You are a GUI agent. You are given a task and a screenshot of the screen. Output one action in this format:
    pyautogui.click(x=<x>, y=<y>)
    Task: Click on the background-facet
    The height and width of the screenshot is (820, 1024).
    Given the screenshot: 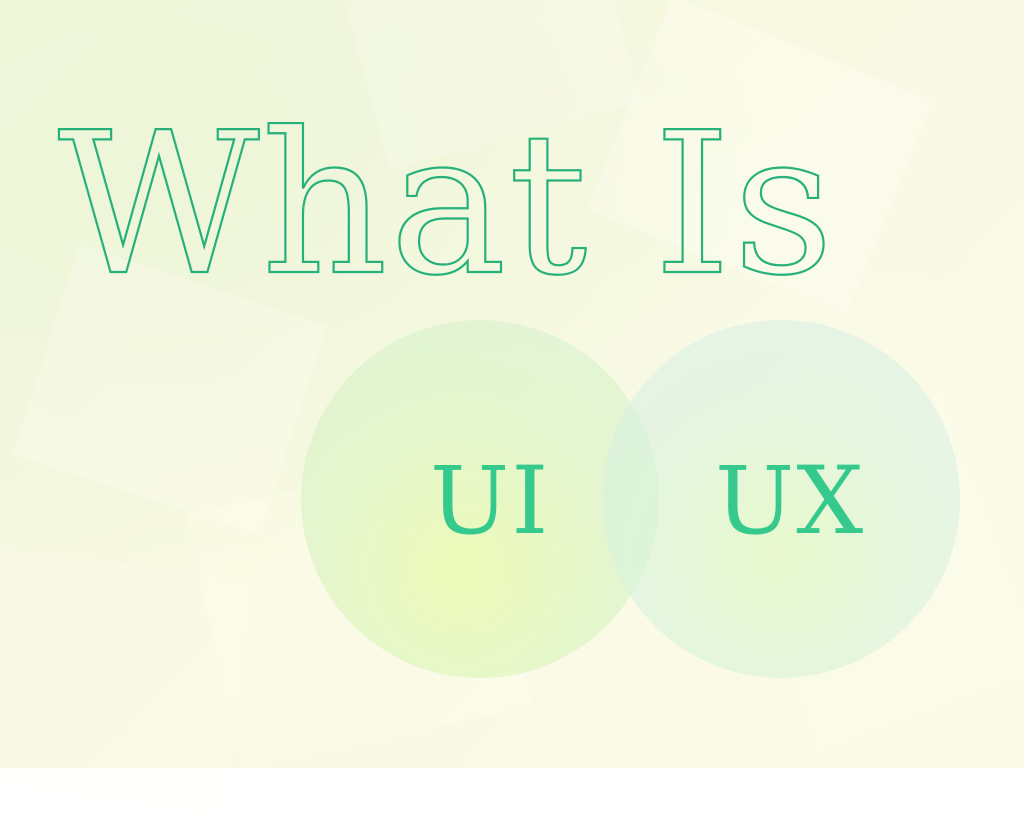 What is the action you would take?
    pyautogui.click(x=128, y=680)
    